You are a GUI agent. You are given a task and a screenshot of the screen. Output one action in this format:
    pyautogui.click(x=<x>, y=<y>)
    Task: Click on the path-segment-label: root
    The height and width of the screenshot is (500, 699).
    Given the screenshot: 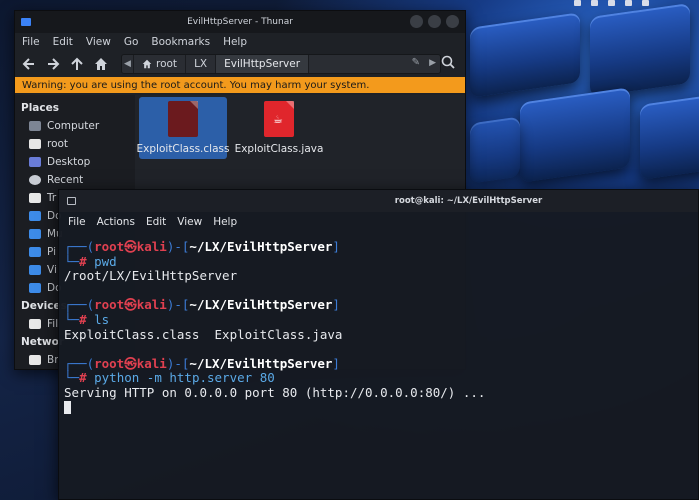 What is the action you would take?
    pyautogui.click(x=167, y=64)
    